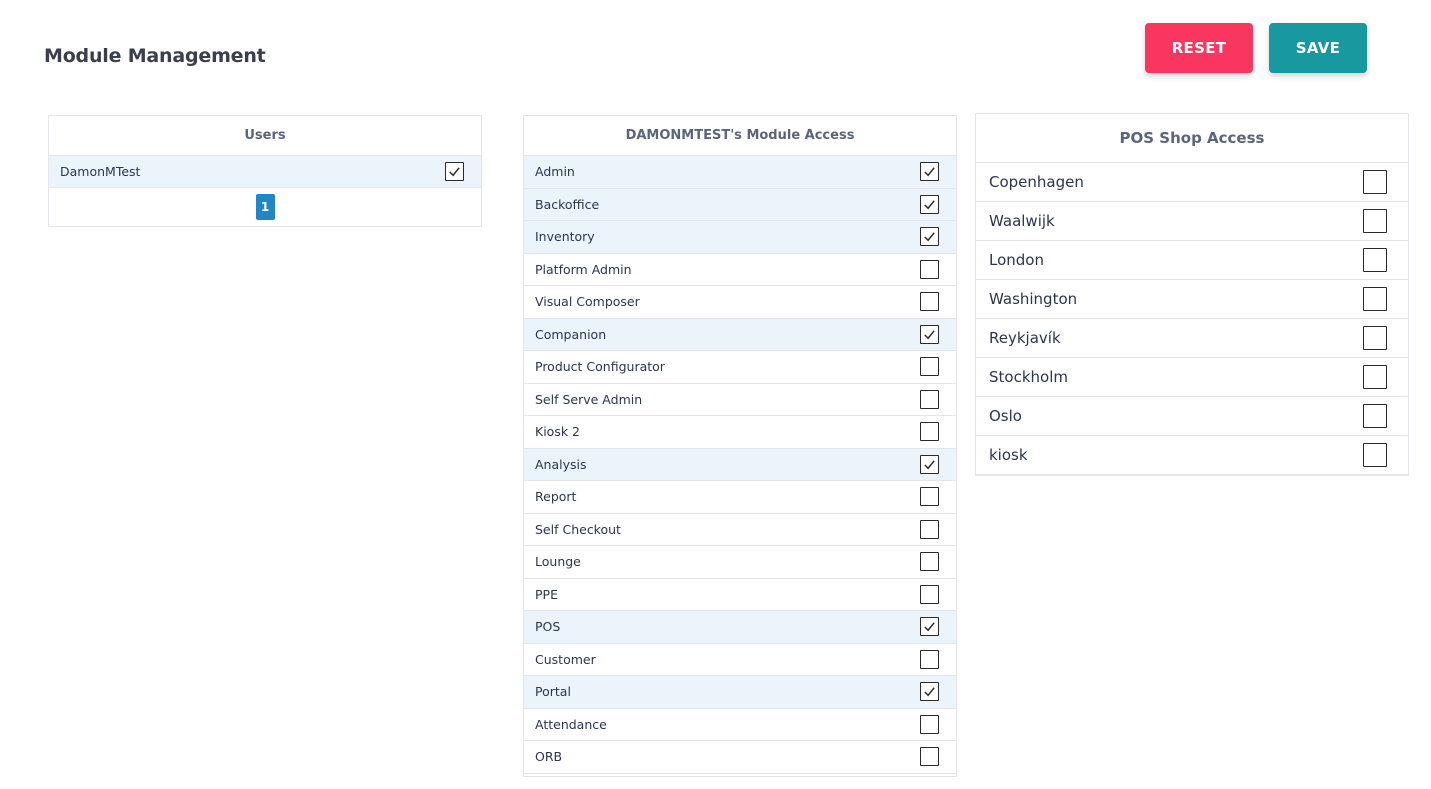  What do you see at coordinates (740, 432) in the screenshot?
I see `module-row: Kiosk 2` at bounding box center [740, 432].